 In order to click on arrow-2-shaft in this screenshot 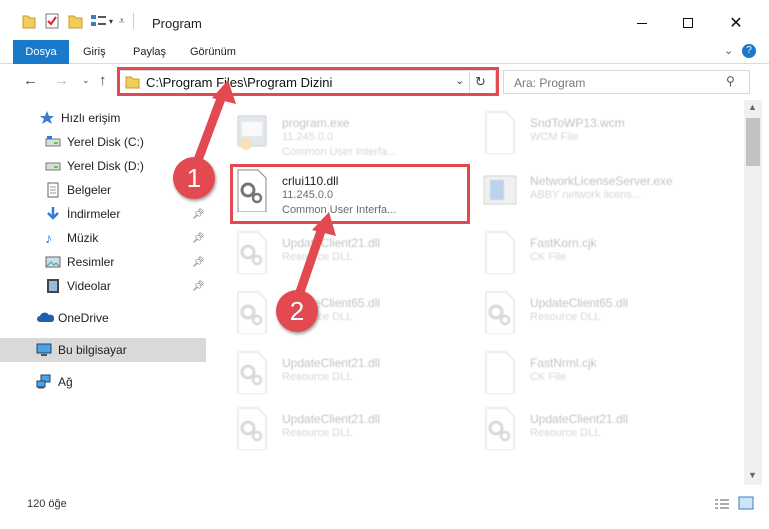, I will do `click(311, 260)`.